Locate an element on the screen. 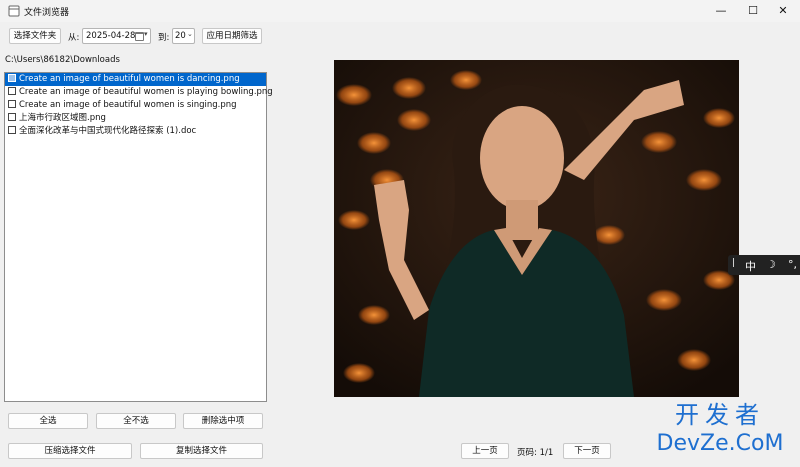  to-date-value: 20 is located at coordinates (180, 36).